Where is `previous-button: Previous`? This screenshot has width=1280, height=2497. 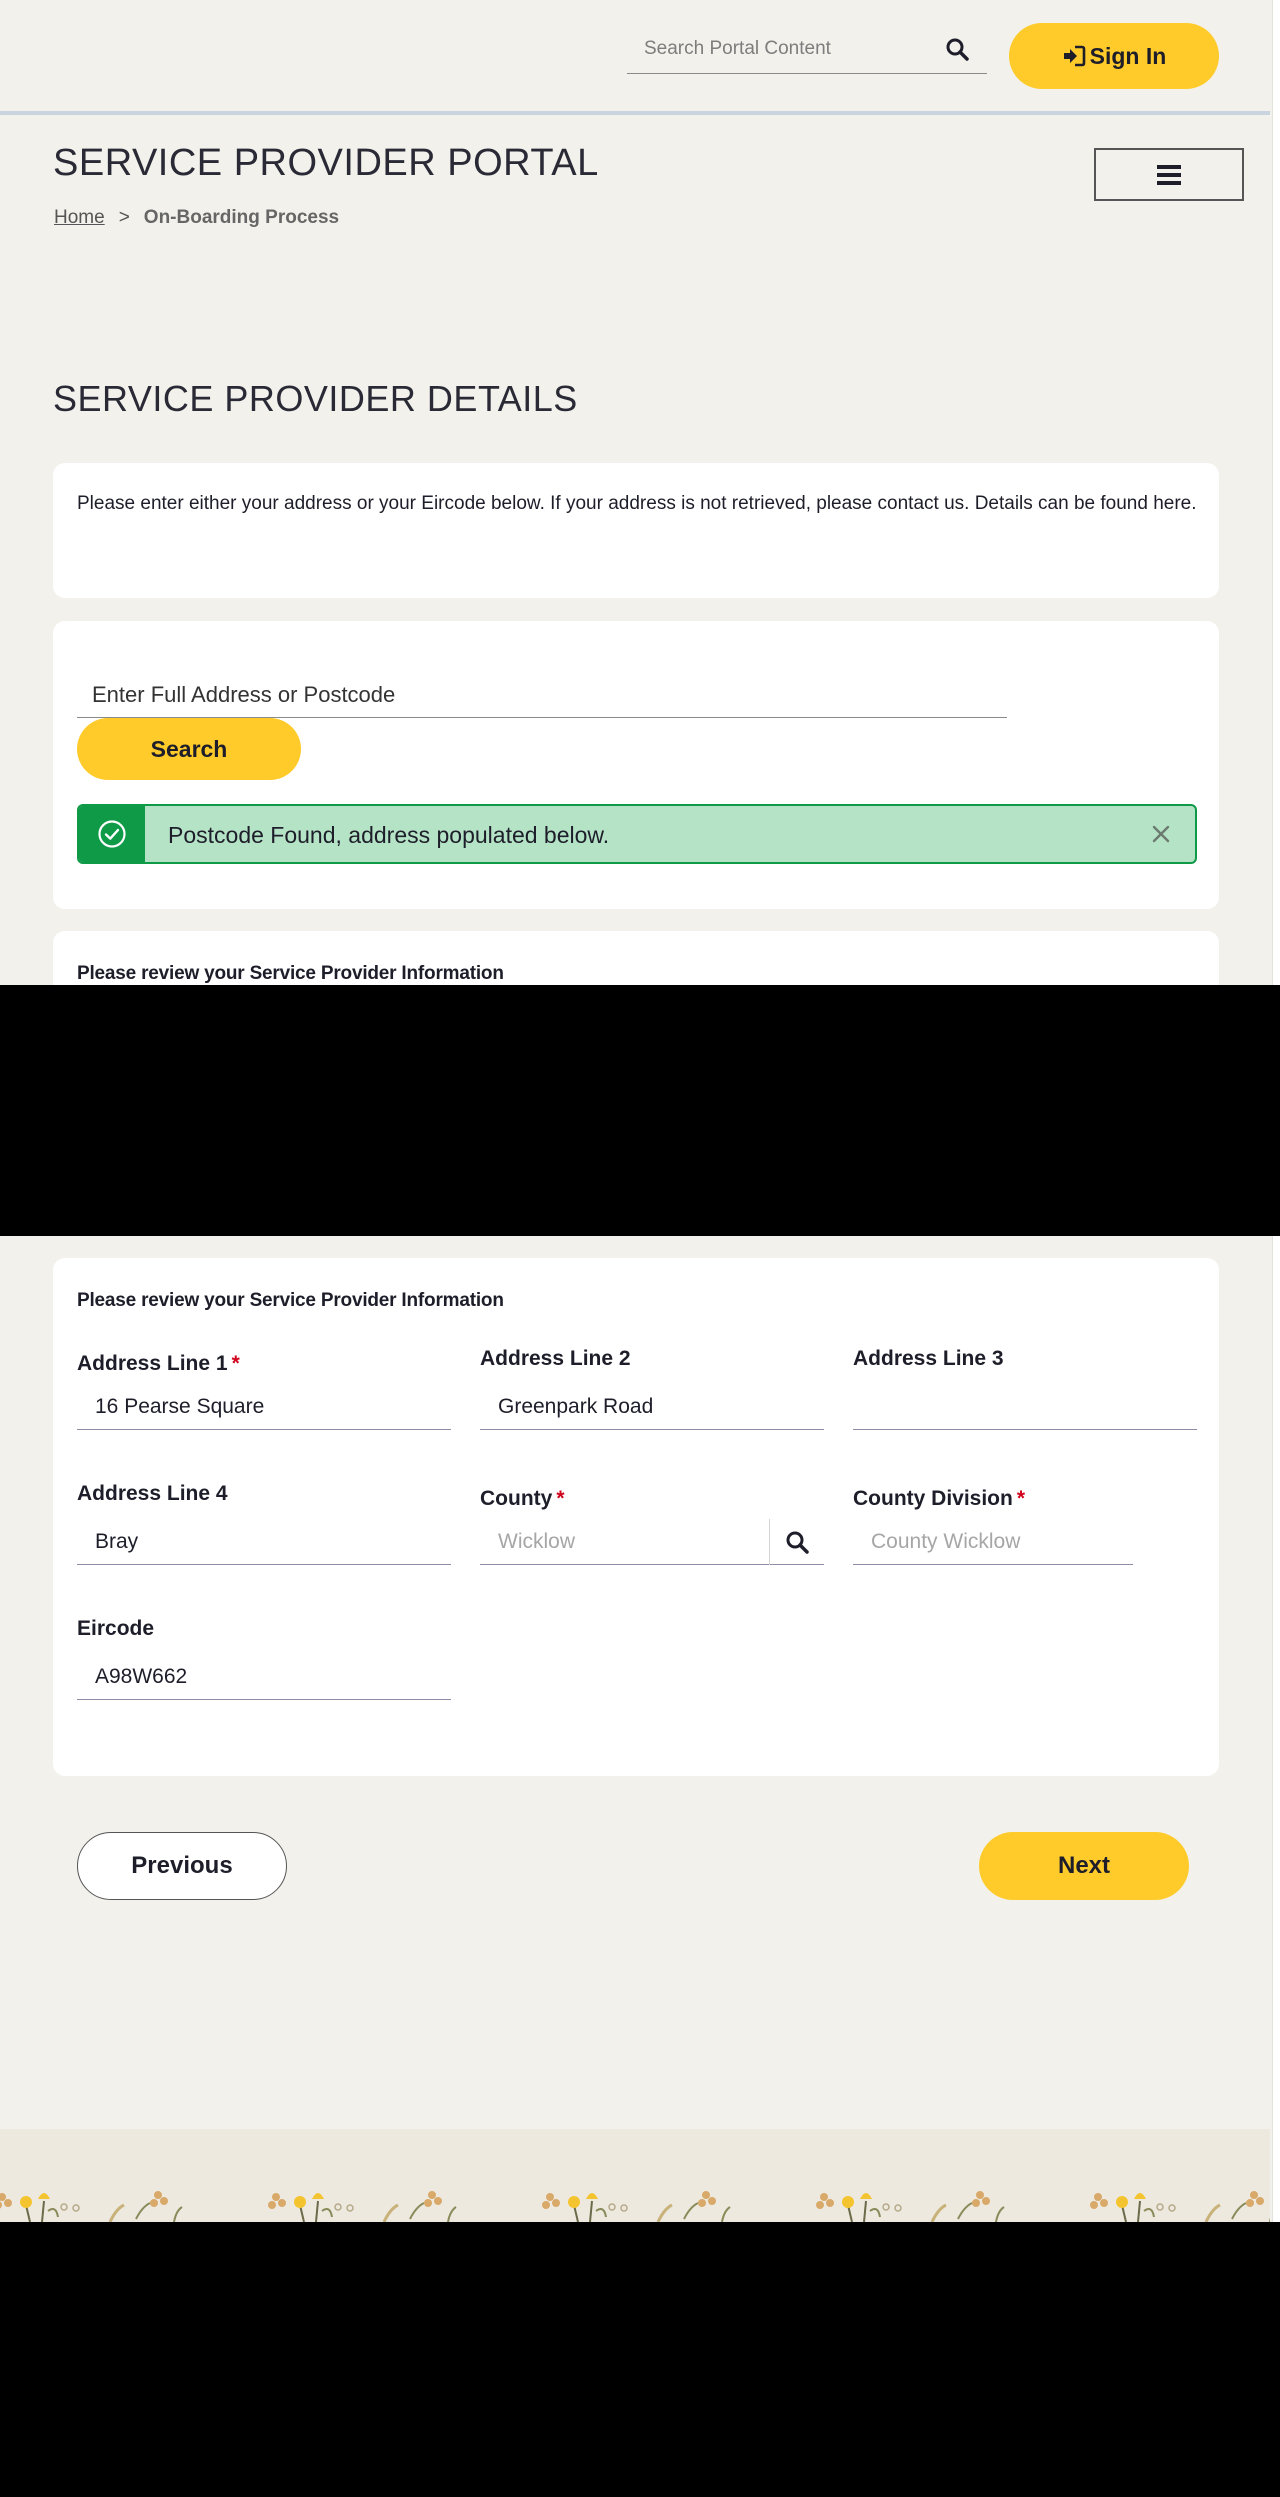 previous-button: Previous is located at coordinates (182, 1866).